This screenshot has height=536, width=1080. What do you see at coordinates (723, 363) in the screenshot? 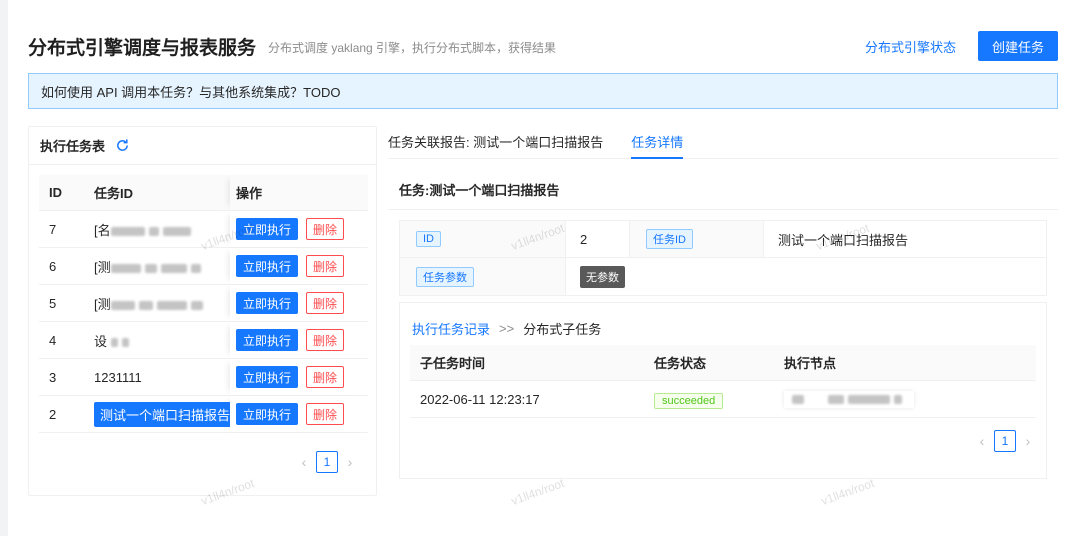
I see `subtask-table-head: 子任务时间 任务状态 执行节点` at bounding box center [723, 363].